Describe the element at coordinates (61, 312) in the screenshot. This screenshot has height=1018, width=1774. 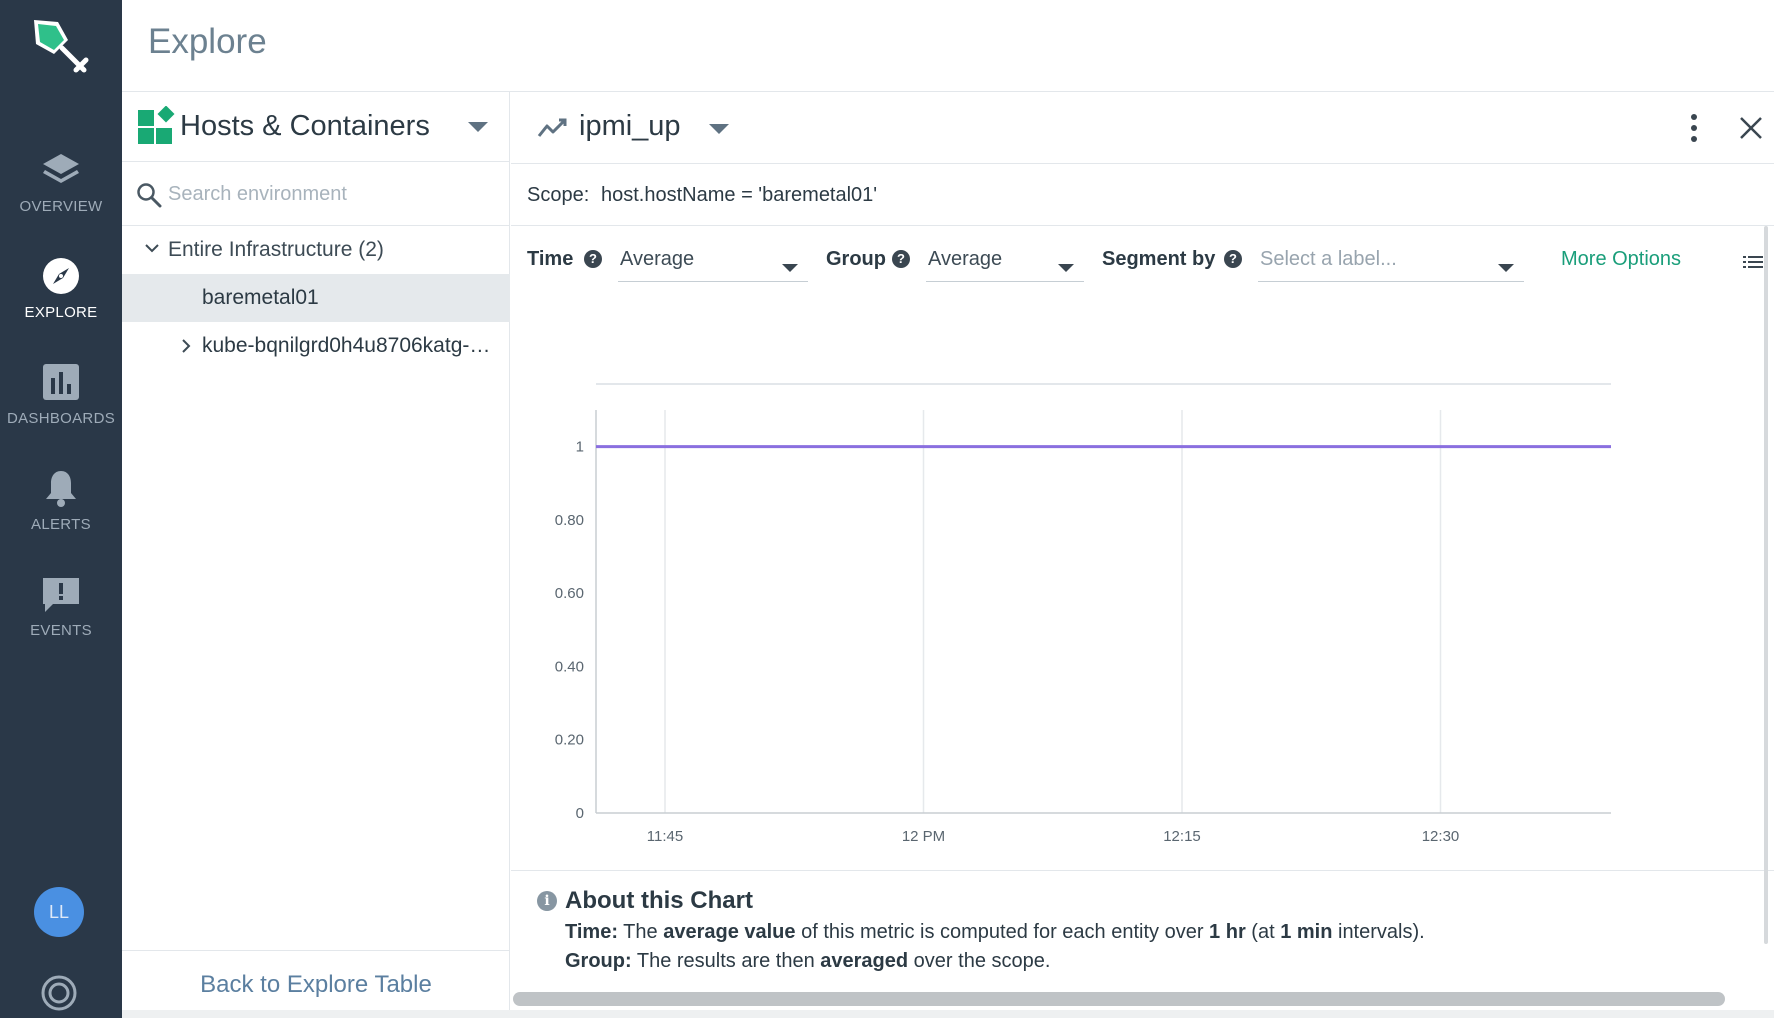
I see `nav-explore-label: EXPLORE` at that location.